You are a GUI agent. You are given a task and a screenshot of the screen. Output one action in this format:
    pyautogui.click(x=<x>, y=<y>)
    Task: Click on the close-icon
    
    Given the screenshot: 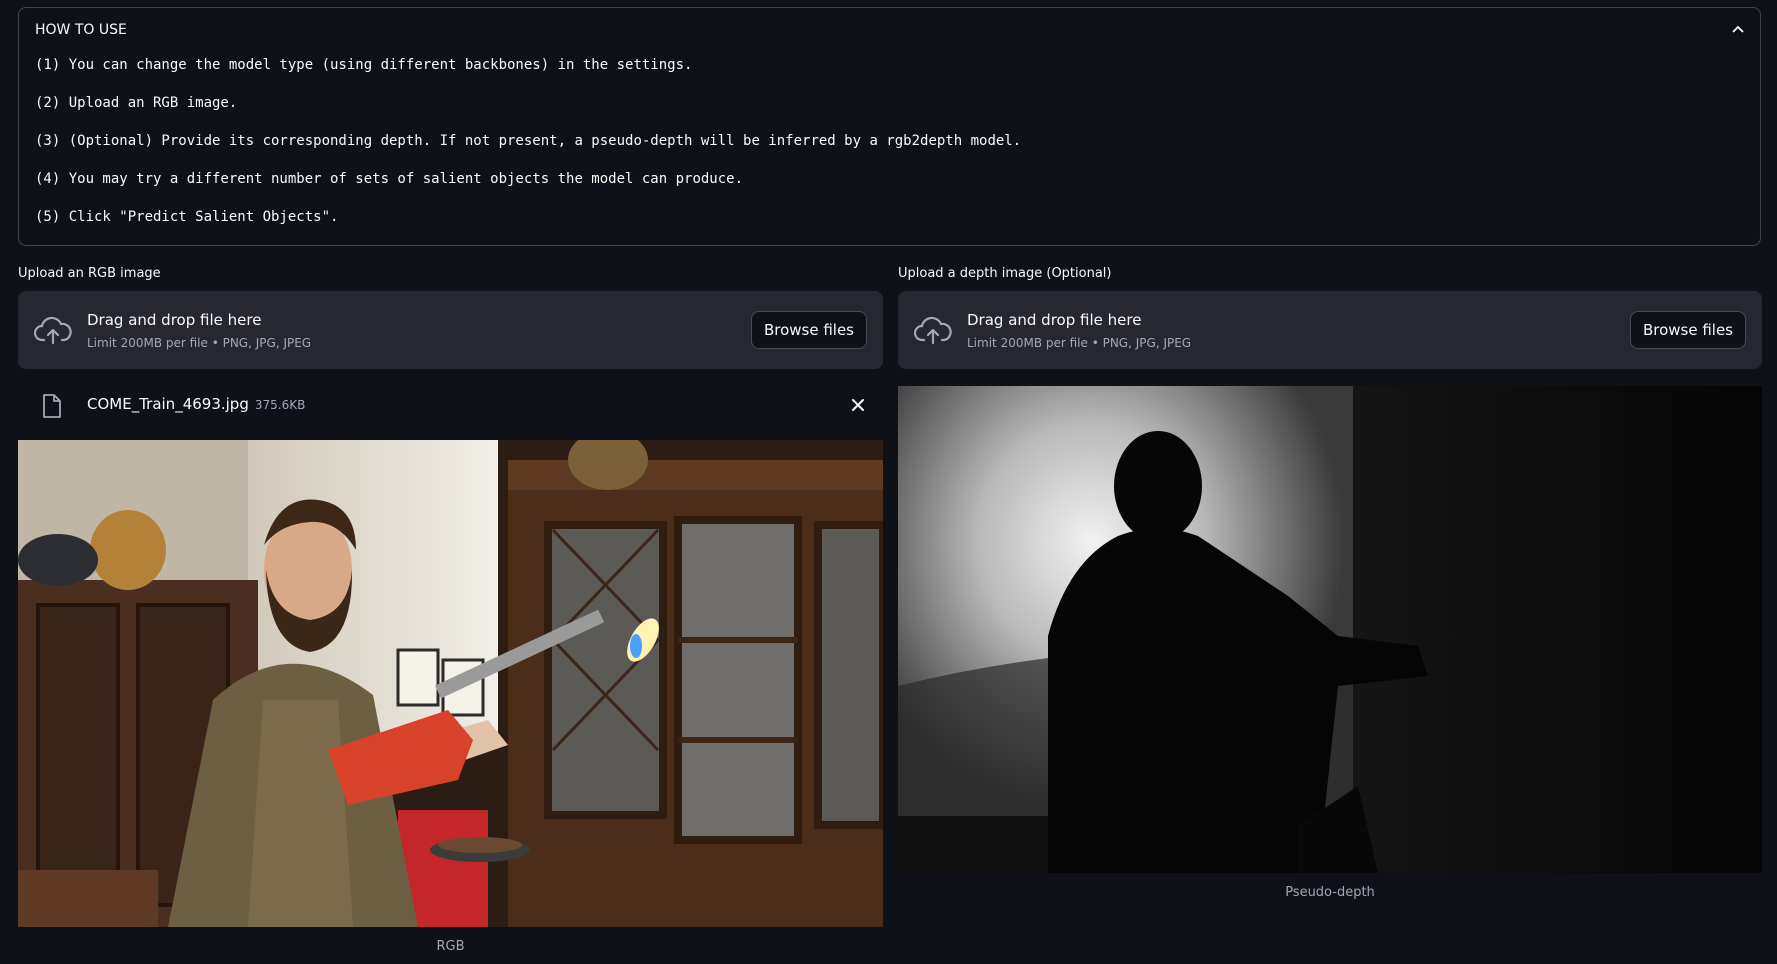 What is the action you would take?
    pyautogui.click(x=858, y=405)
    